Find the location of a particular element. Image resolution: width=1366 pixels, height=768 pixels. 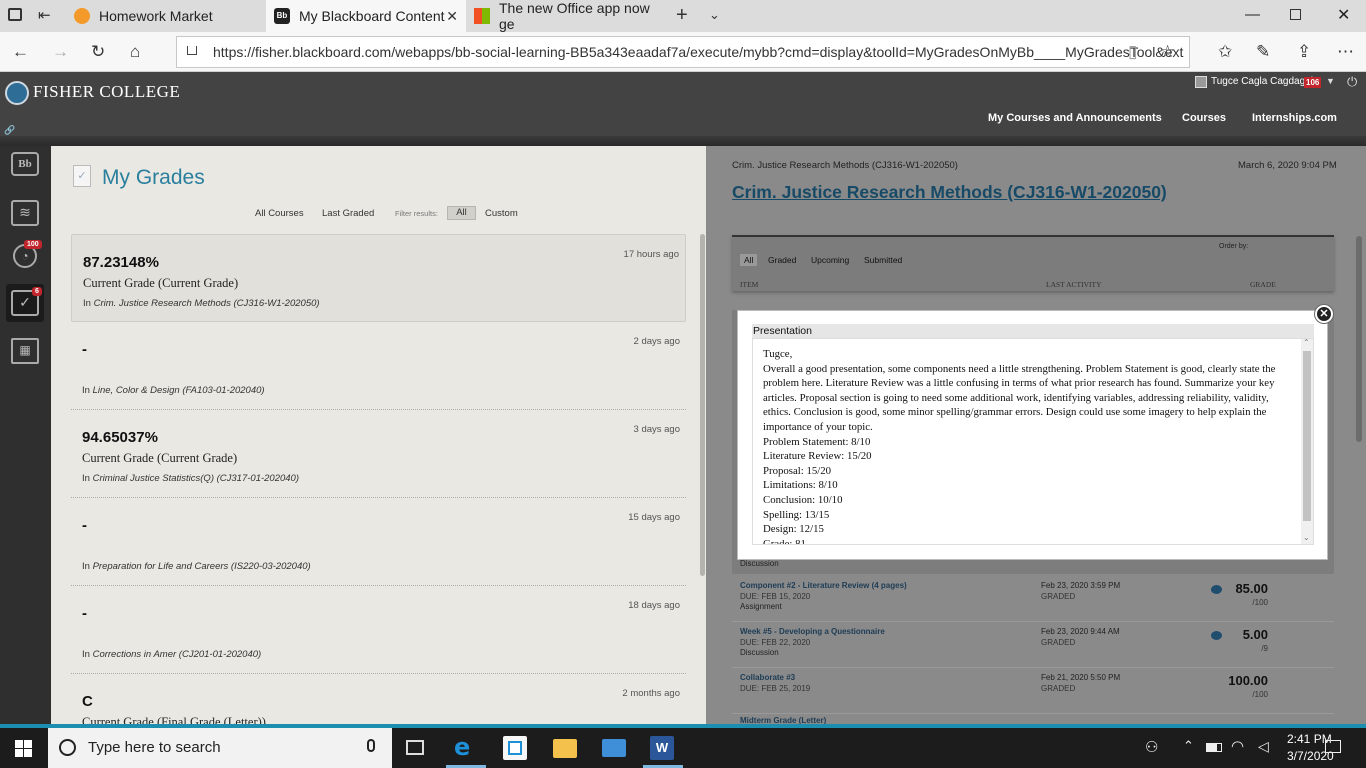

people-icon: ⚇ is located at coordinates (1151, 747).